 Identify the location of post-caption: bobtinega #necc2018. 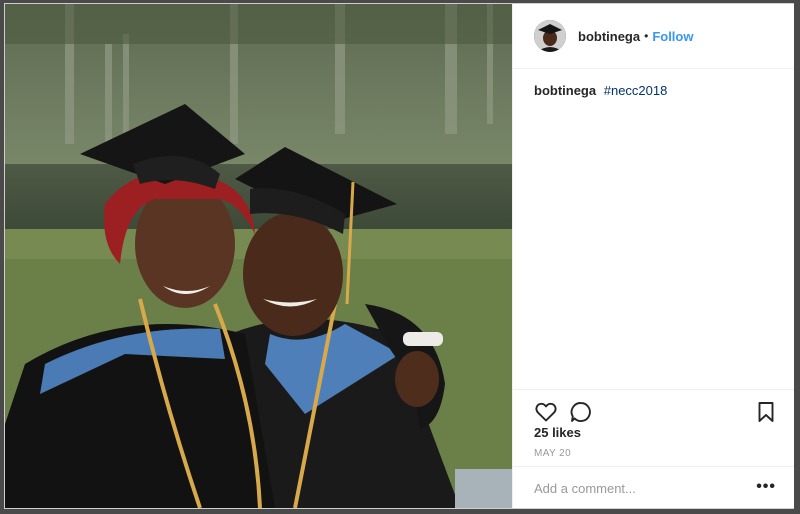
(656, 91).